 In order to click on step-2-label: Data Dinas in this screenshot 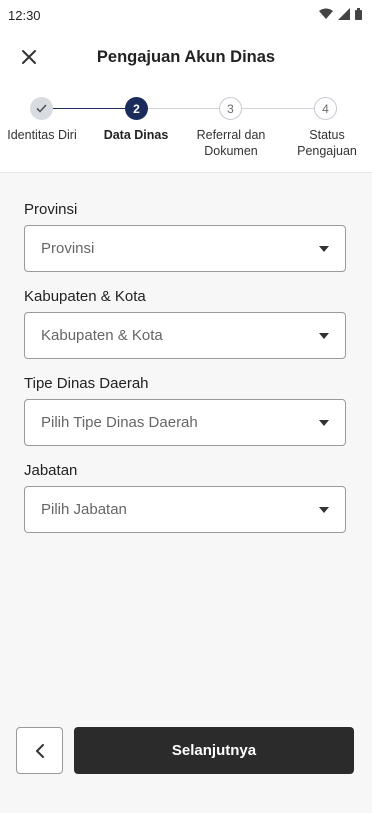, I will do `click(136, 135)`.